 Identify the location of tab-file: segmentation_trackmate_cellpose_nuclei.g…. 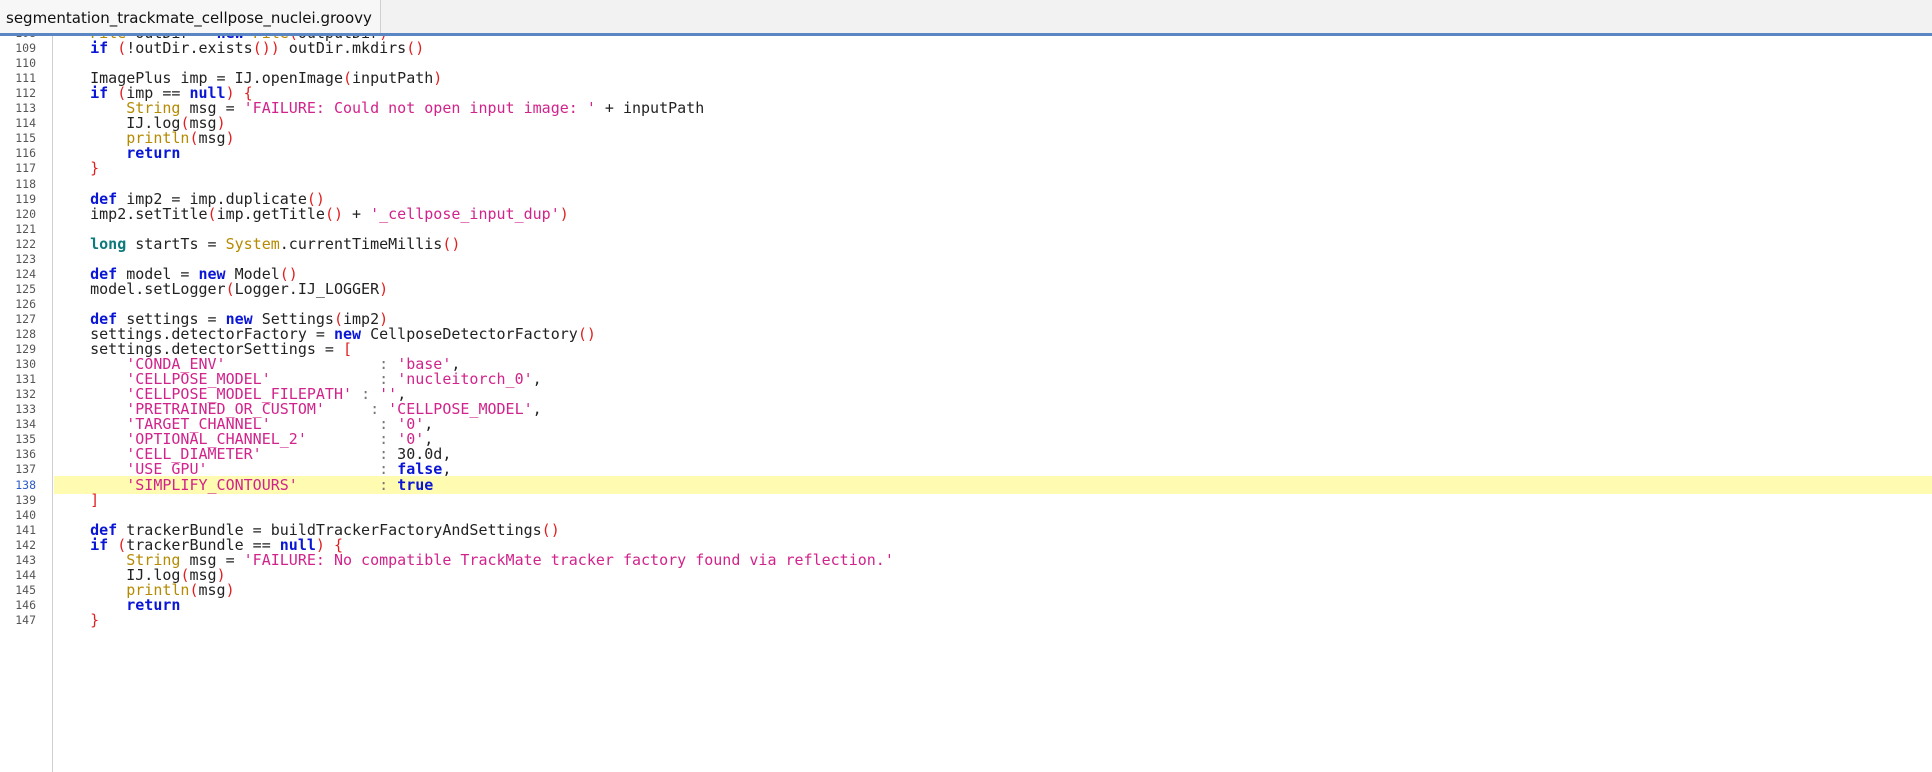
(190, 16).